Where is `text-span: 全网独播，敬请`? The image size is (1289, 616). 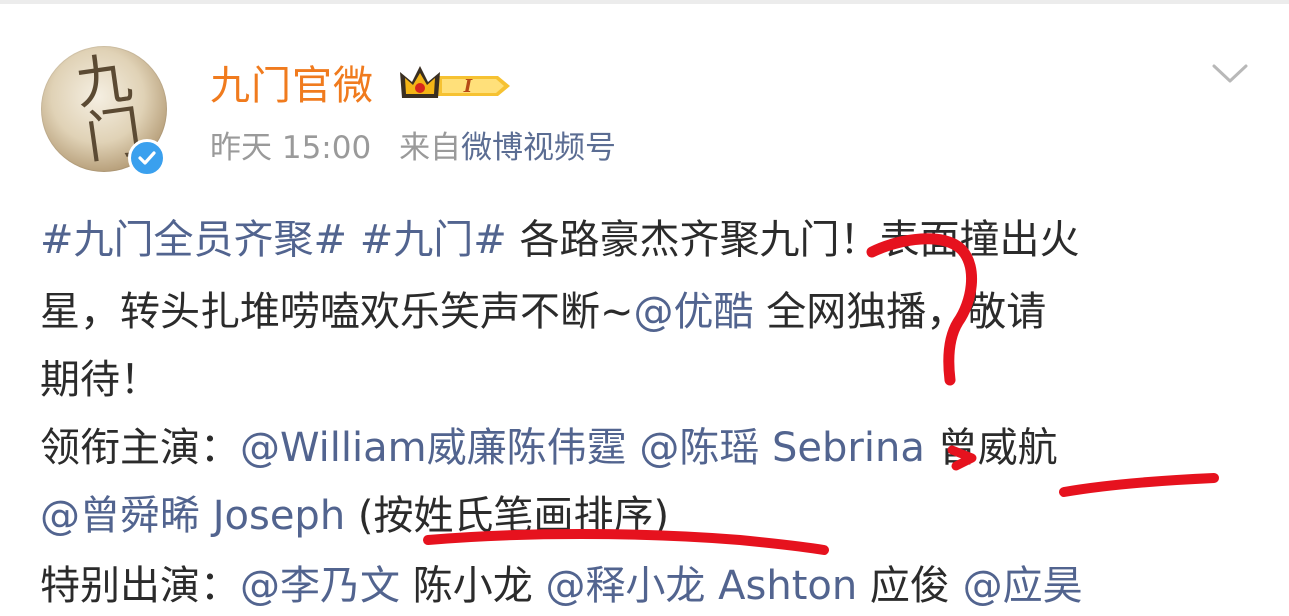
text-span: 全网独播，敬请 is located at coordinates (900, 312).